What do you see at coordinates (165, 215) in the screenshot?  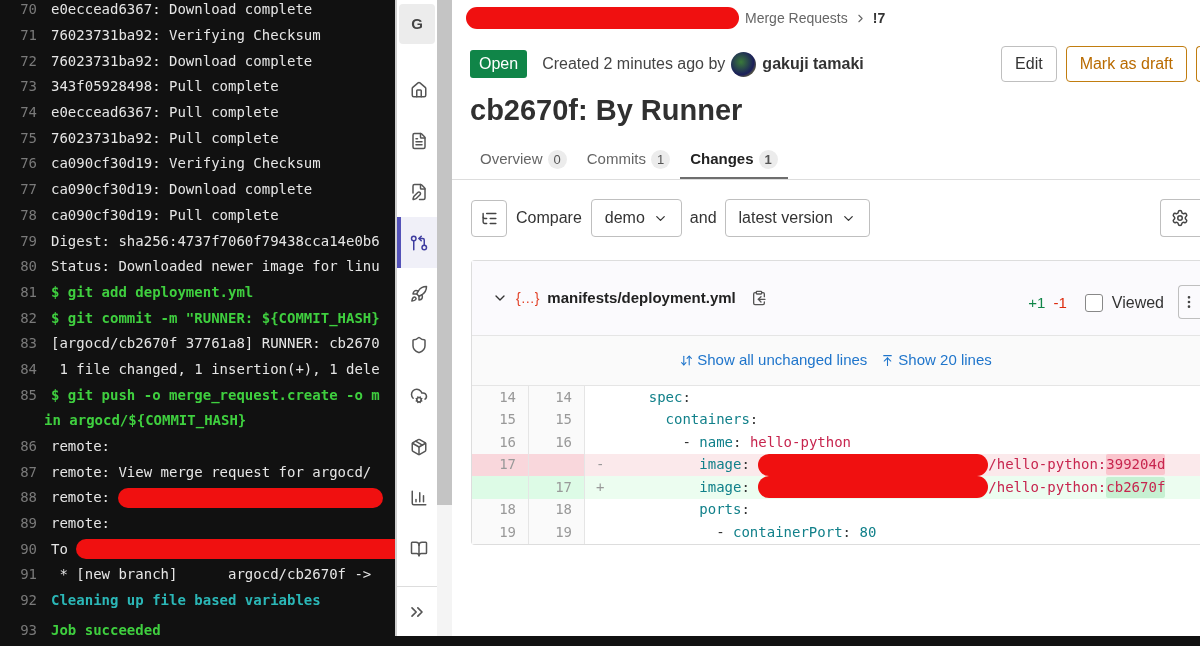 I see `terminal-line: ca090cf30d19: Pull complete` at bounding box center [165, 215].